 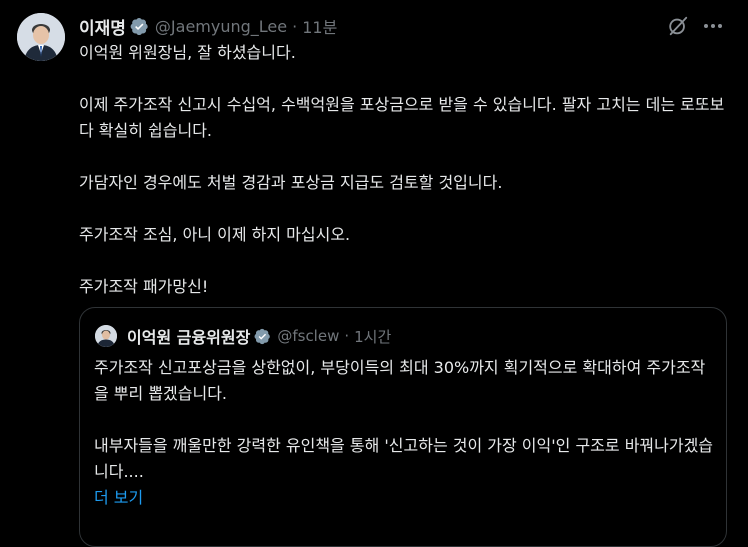 I want to click on more-options-icon, so click(x=713, y=26).